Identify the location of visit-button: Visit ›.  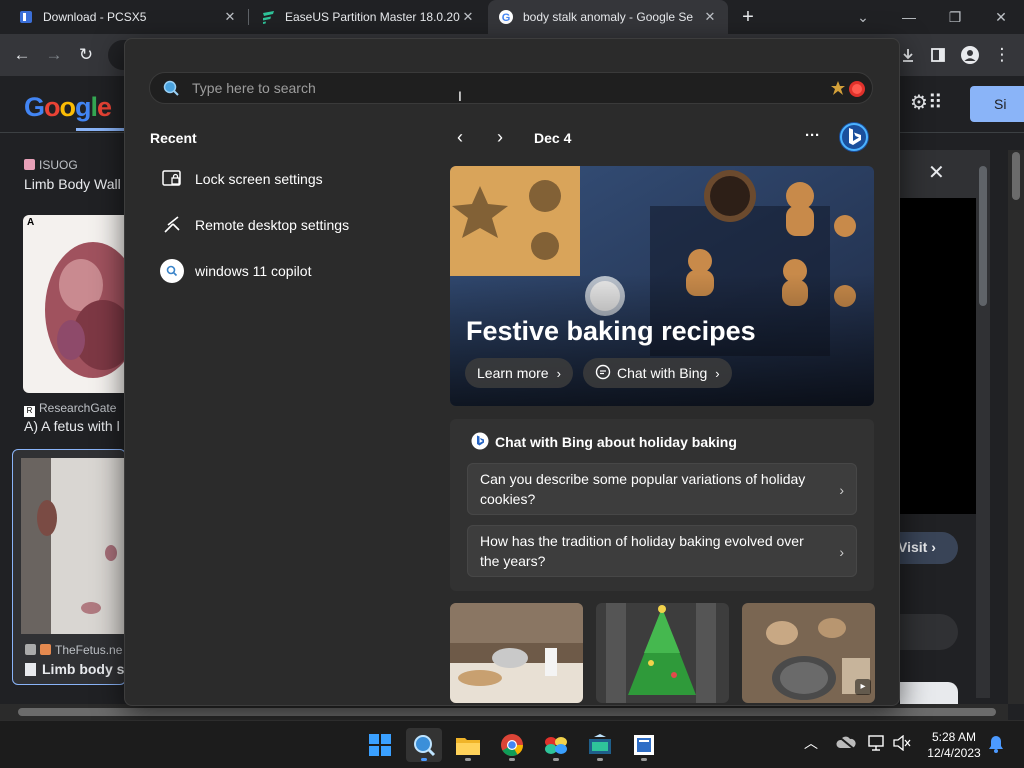
(924, 548).